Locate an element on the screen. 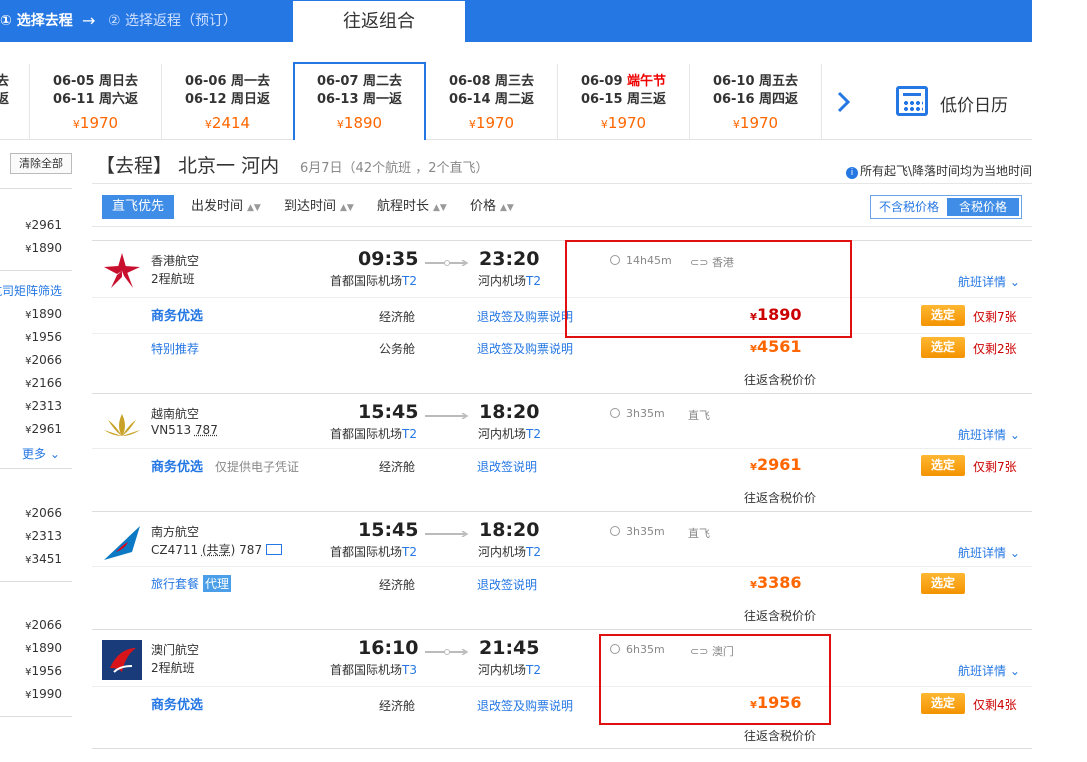 The image size is (1087, 762). sort-direct-first: 直飞优先 is located at coordinates (138, 207).